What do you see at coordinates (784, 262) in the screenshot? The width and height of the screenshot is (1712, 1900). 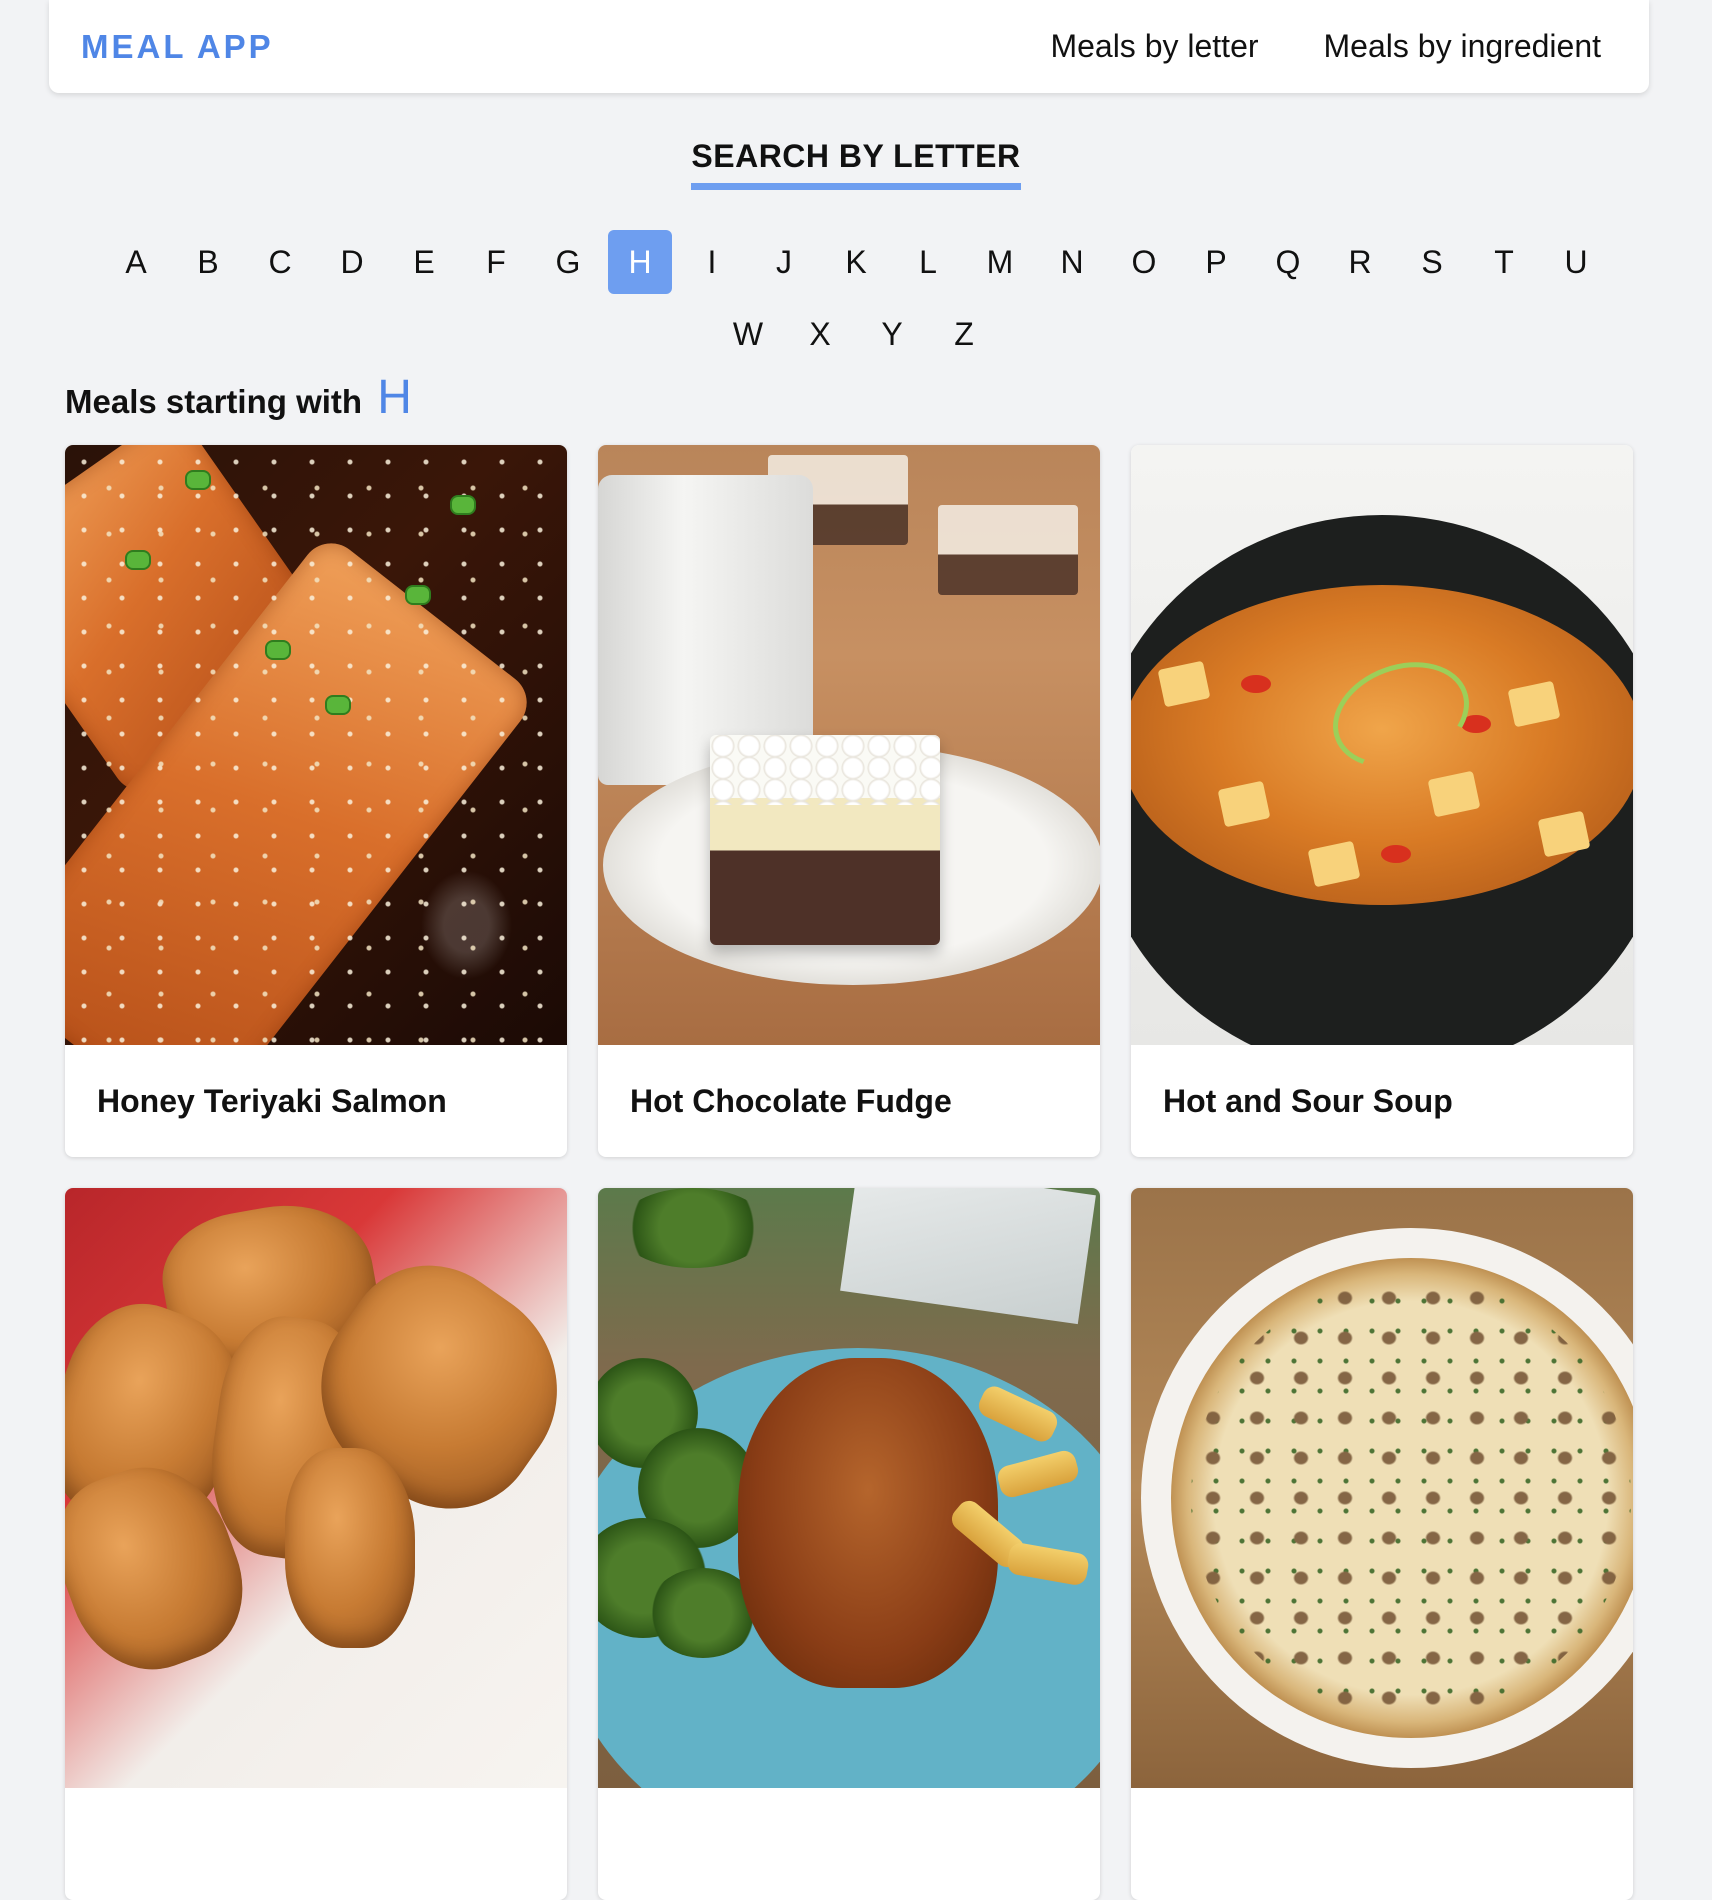 I see `letter-j: J` at bounding box center [784, 262].